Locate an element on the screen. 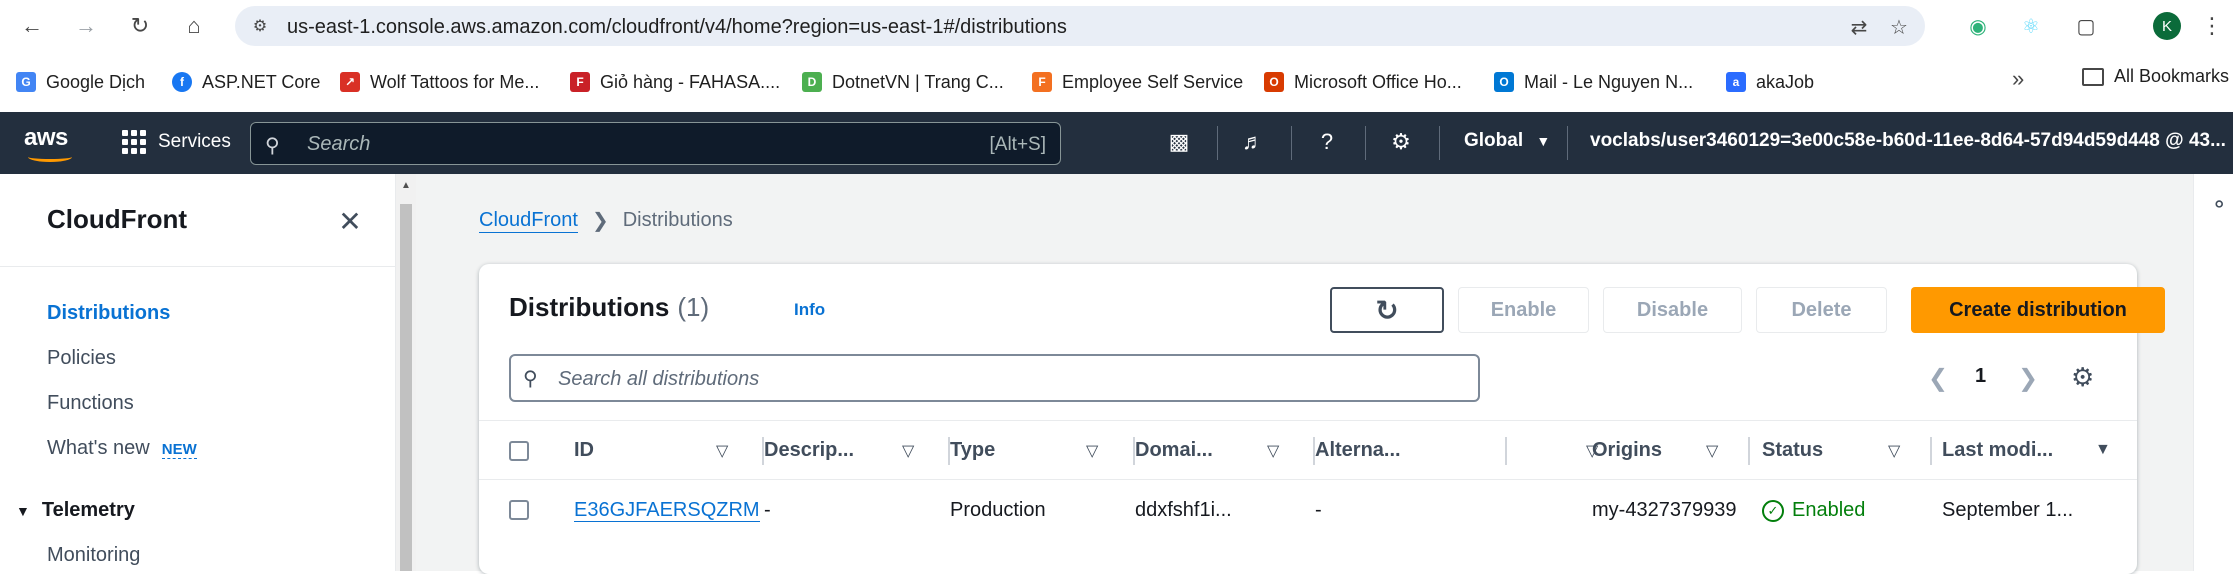 This screenshot has height=574, width=2233. bookmark-star-icon: ☆ is located at coordinates (1899, 27).